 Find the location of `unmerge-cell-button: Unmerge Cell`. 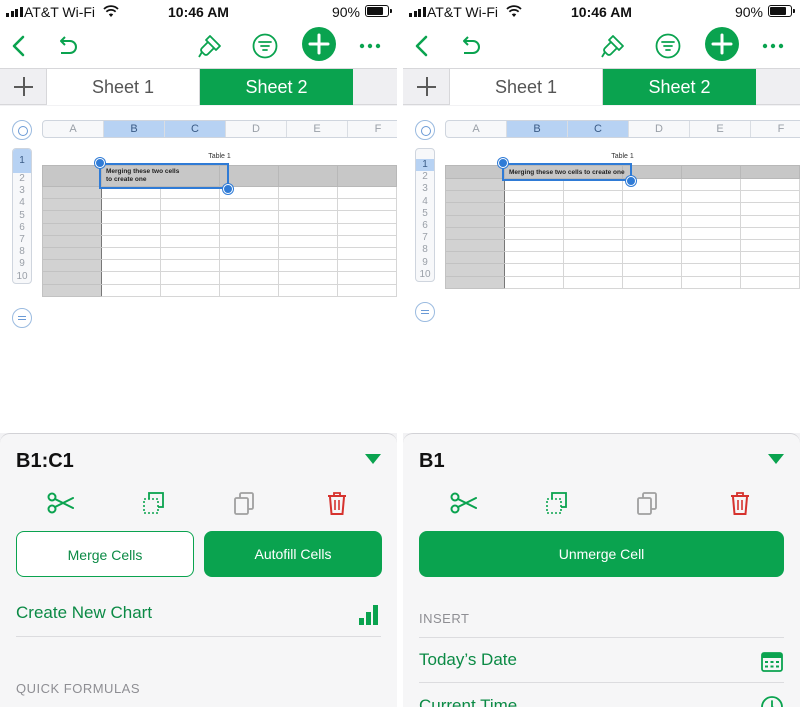

unmerge-cell-button: Unmerge Cell is located at coordinates (601, 554).